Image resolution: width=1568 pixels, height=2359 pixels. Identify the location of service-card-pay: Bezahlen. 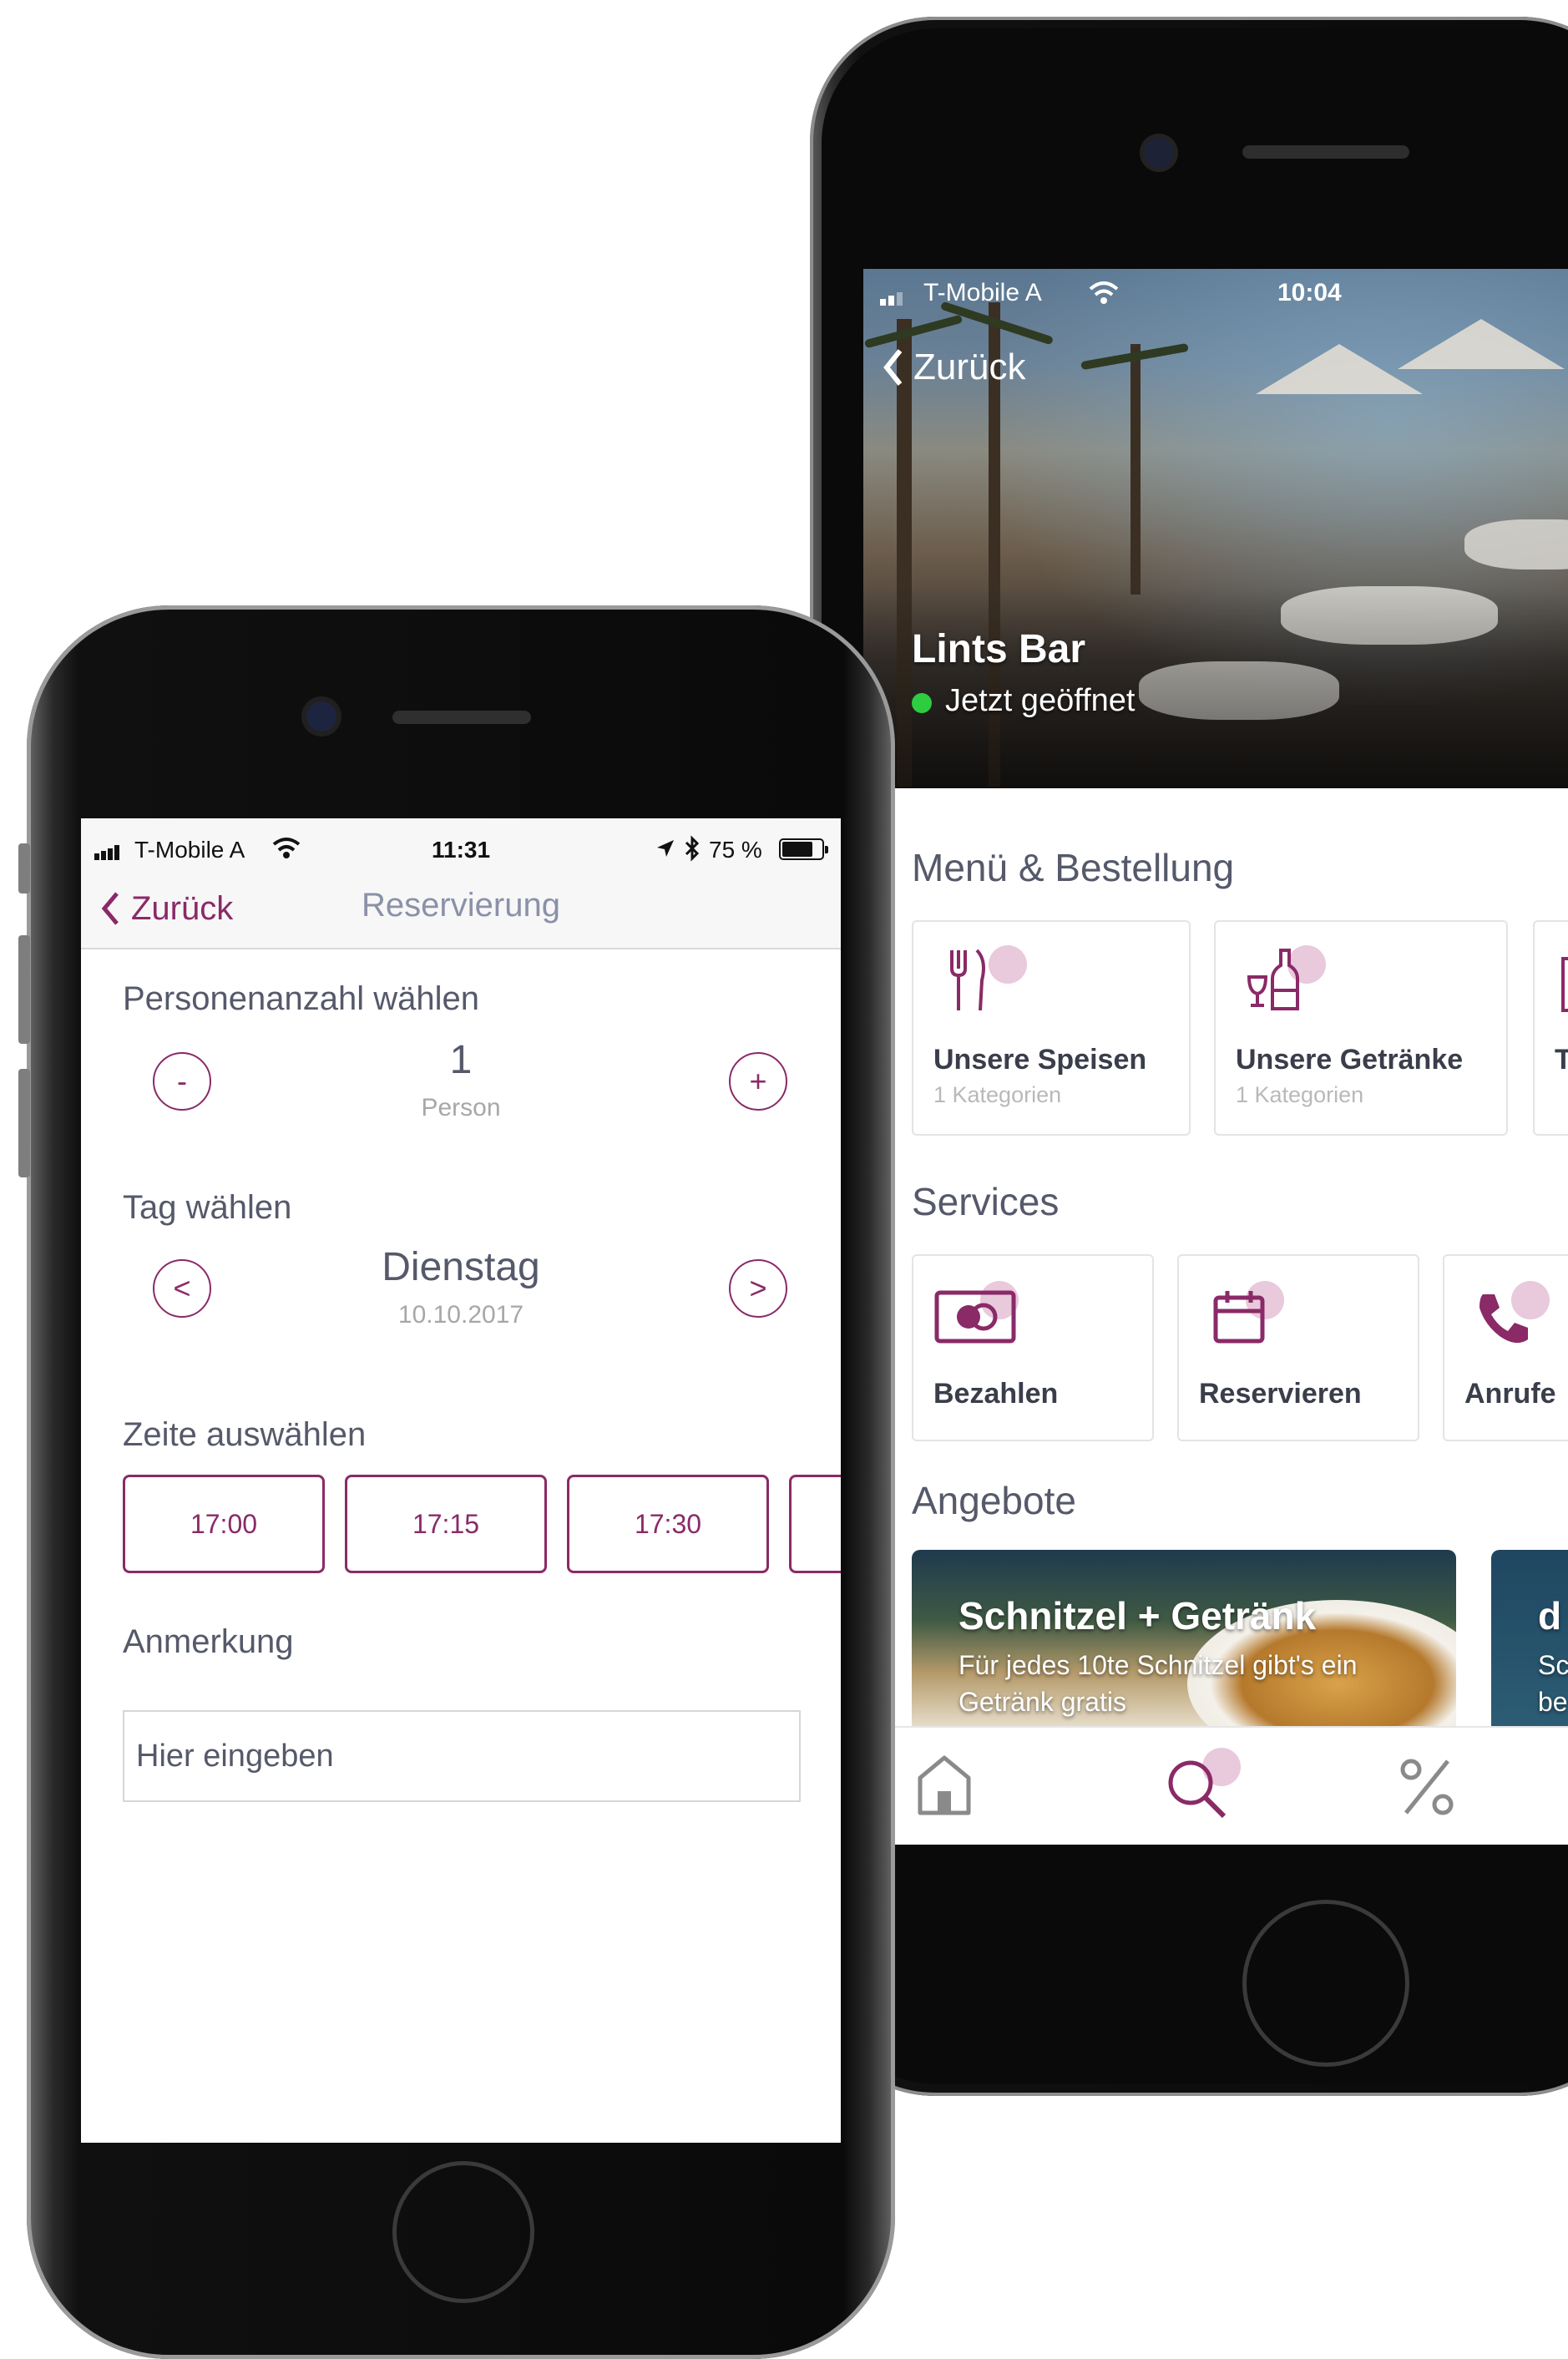
(1033, 1347).